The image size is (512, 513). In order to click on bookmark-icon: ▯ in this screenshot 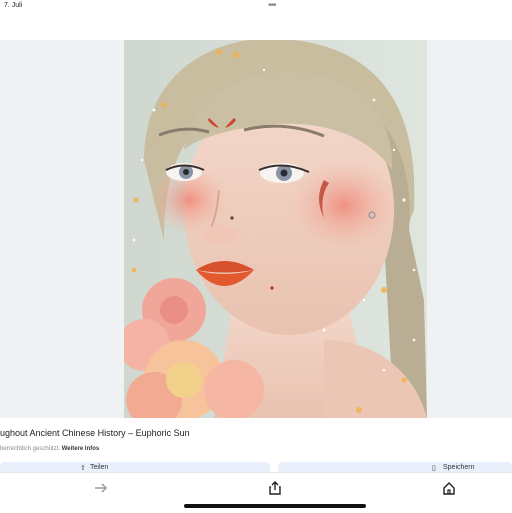, I will do `click(434, 468)`.